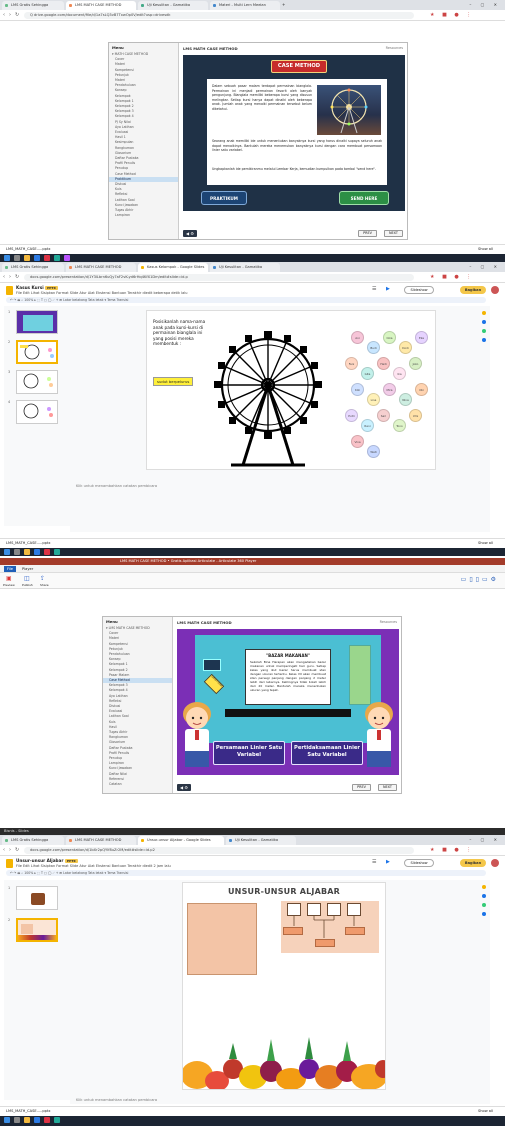 This screenshot has height=1126, width=505. What do you see at coordinates (484, 313) in the screenshot?
I see `keep-icon` at bounding box center [484, 313].